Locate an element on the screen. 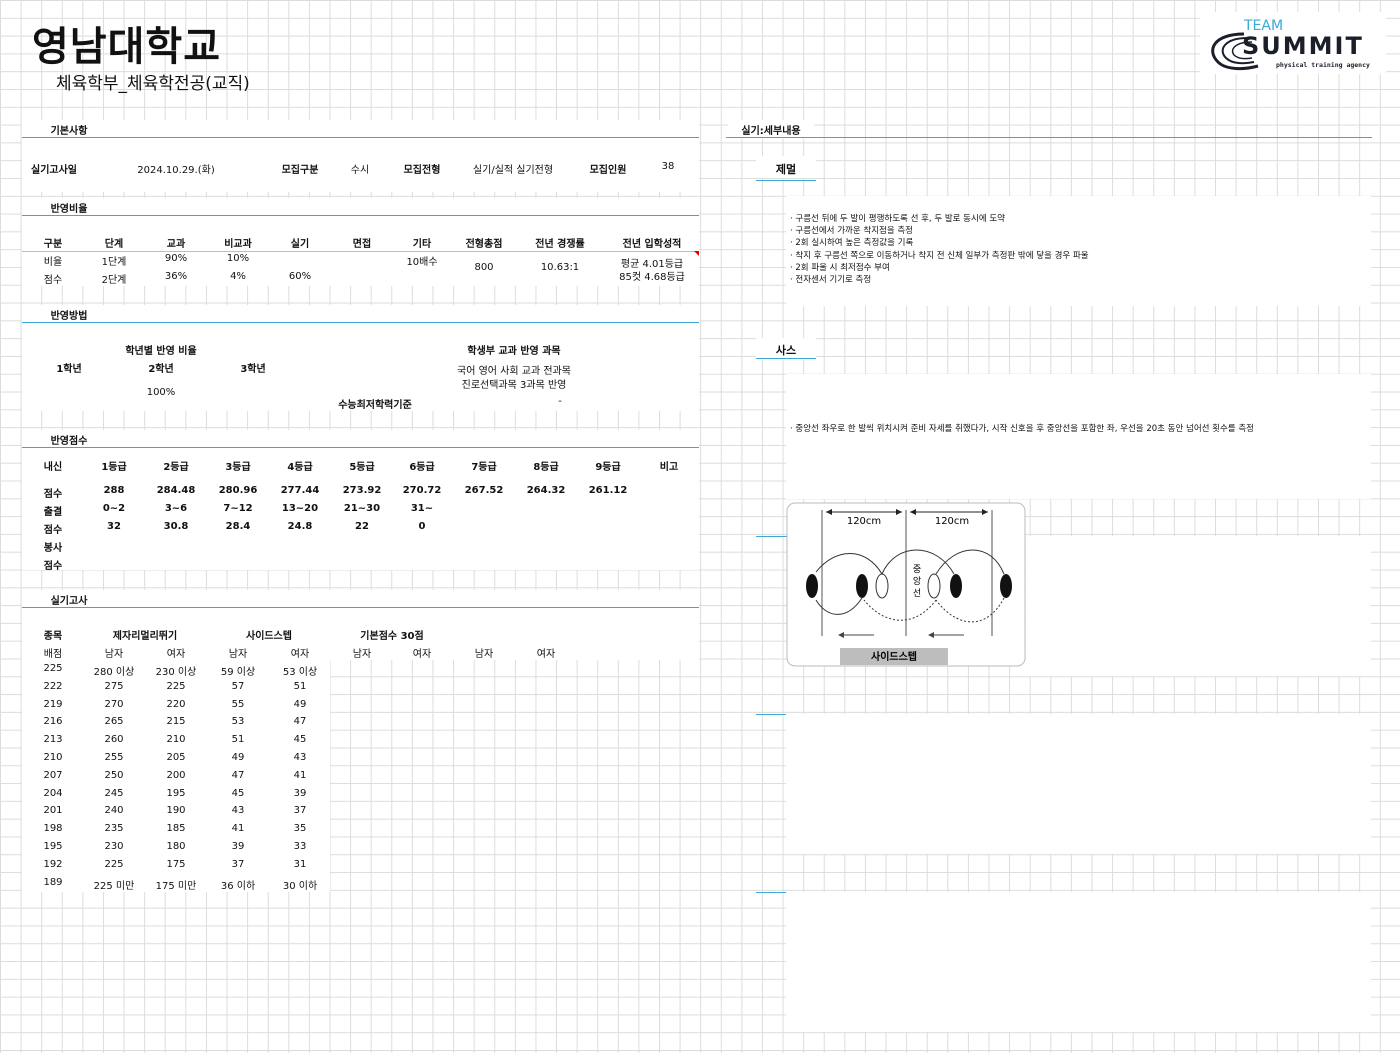  scores-cell: 32 is located at coordinates (114, 526).